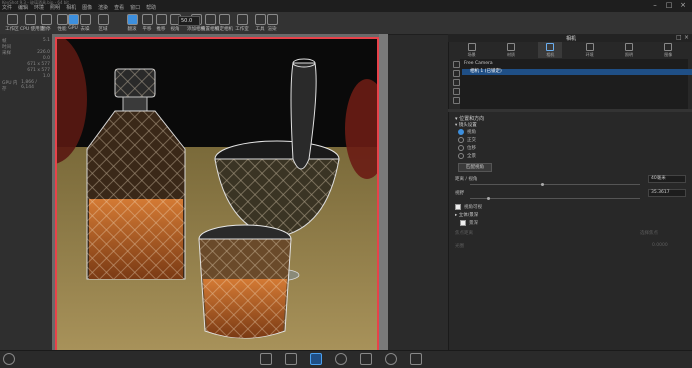 This screenshot has width=692, height=368. Describe the element at coordinates (469, 118) in the screenshot. I see `section-position: ▾ 位置和方向` at that location.